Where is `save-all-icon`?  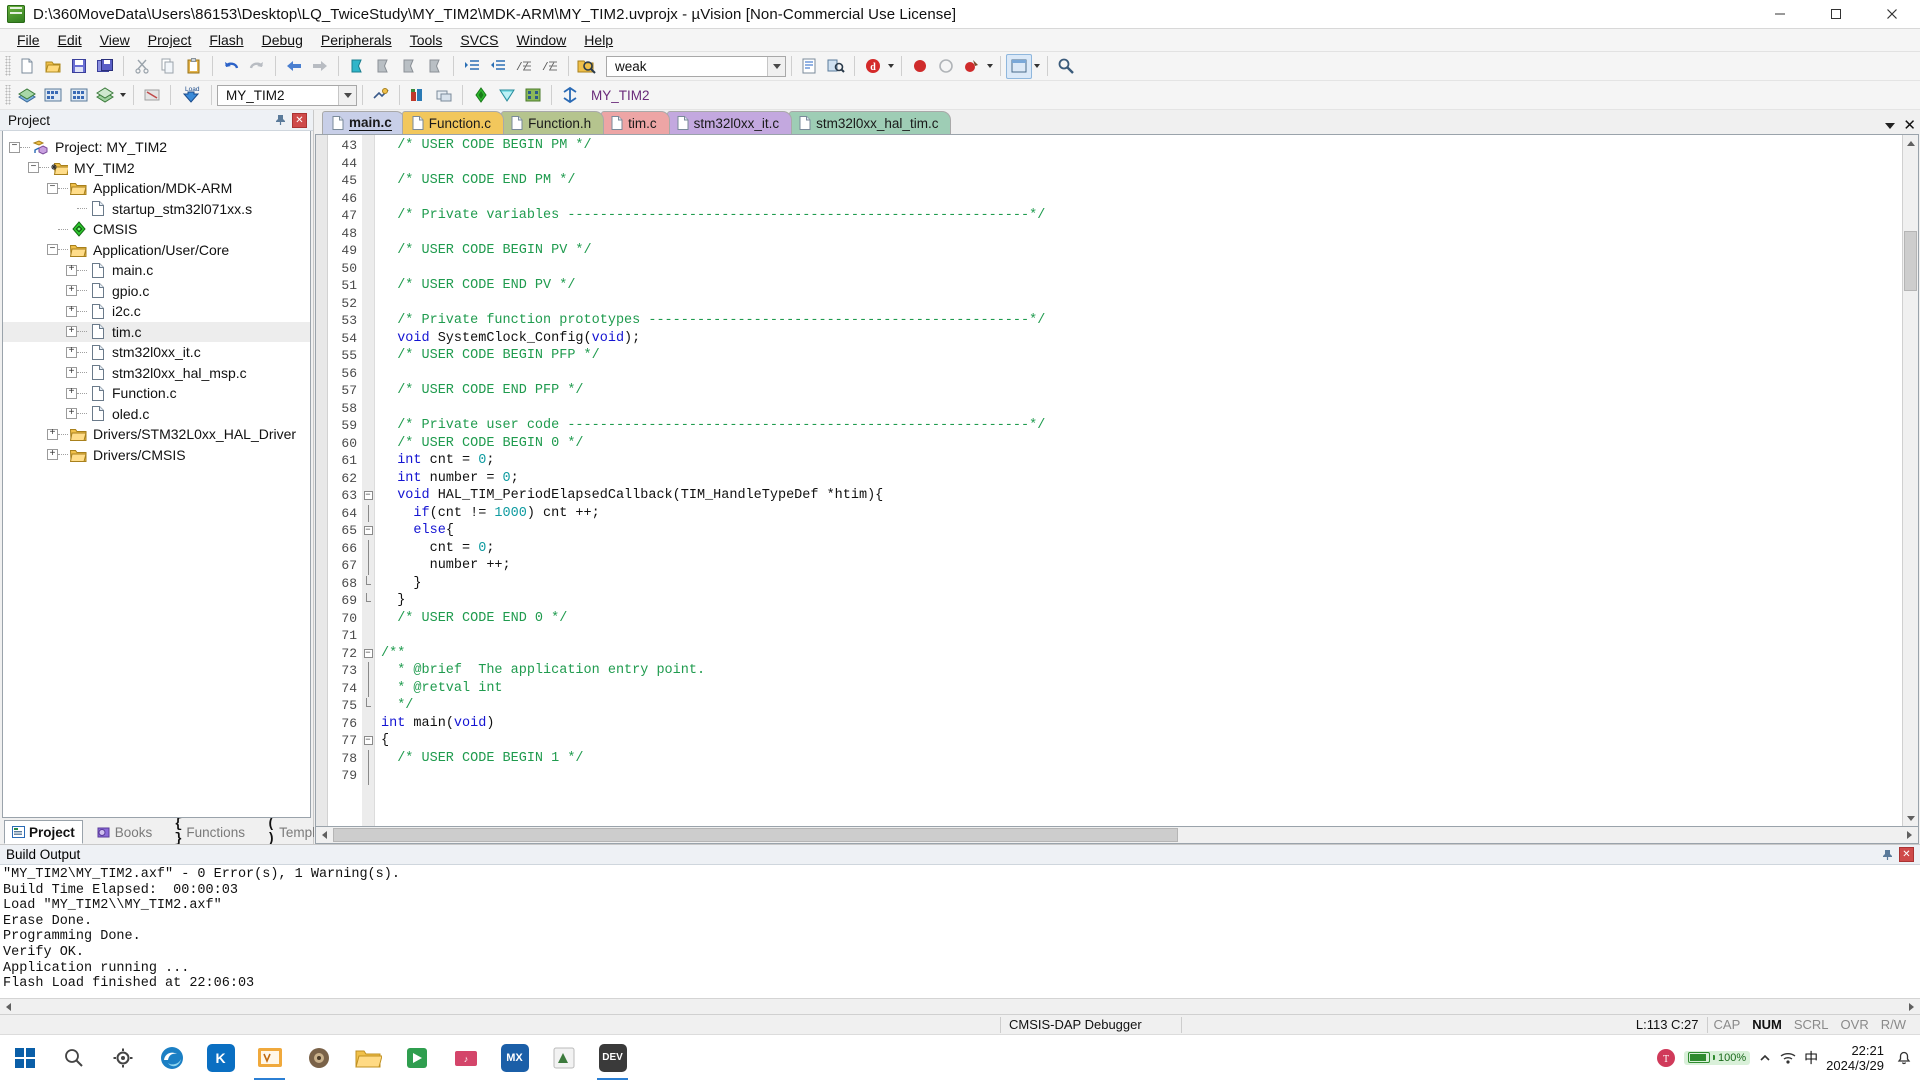 save-all-icon is located at coordinates (105, 66).